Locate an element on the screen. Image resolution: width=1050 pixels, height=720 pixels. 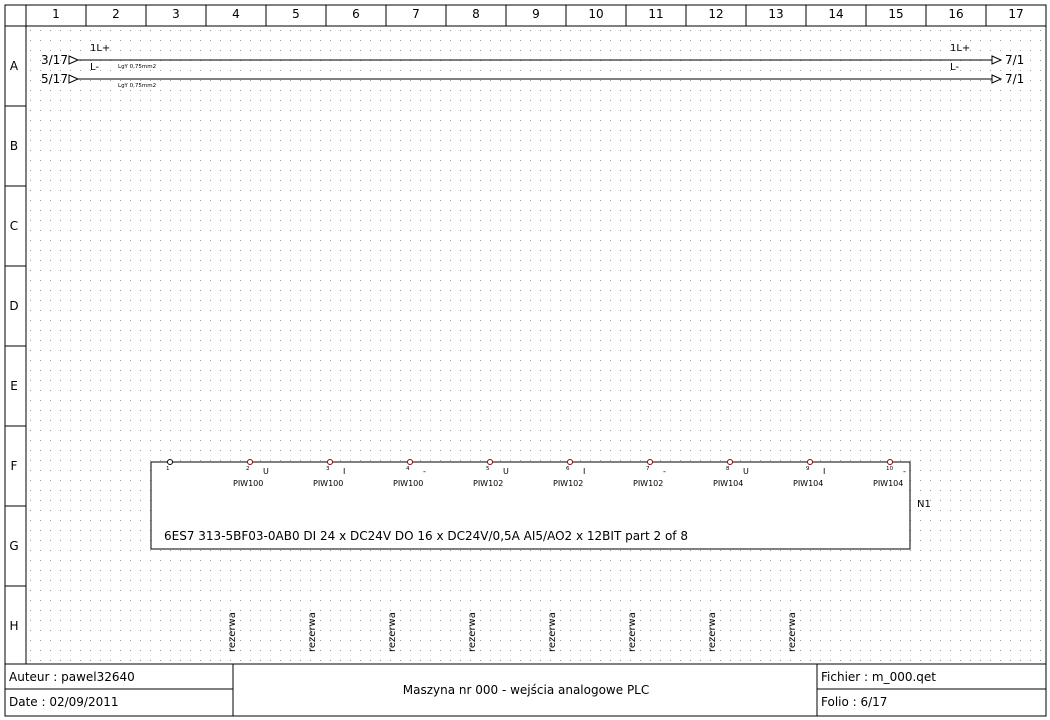
column-number: 1 is located at coordinates (56, 14).